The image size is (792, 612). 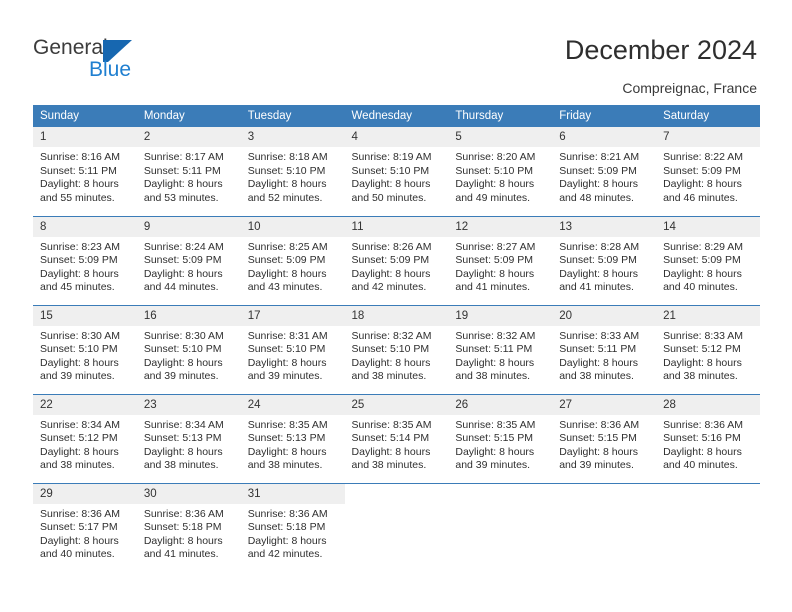 I want to click on sunrise-text: Sunrise: 8:30 AM, so click(x=183, y=335).